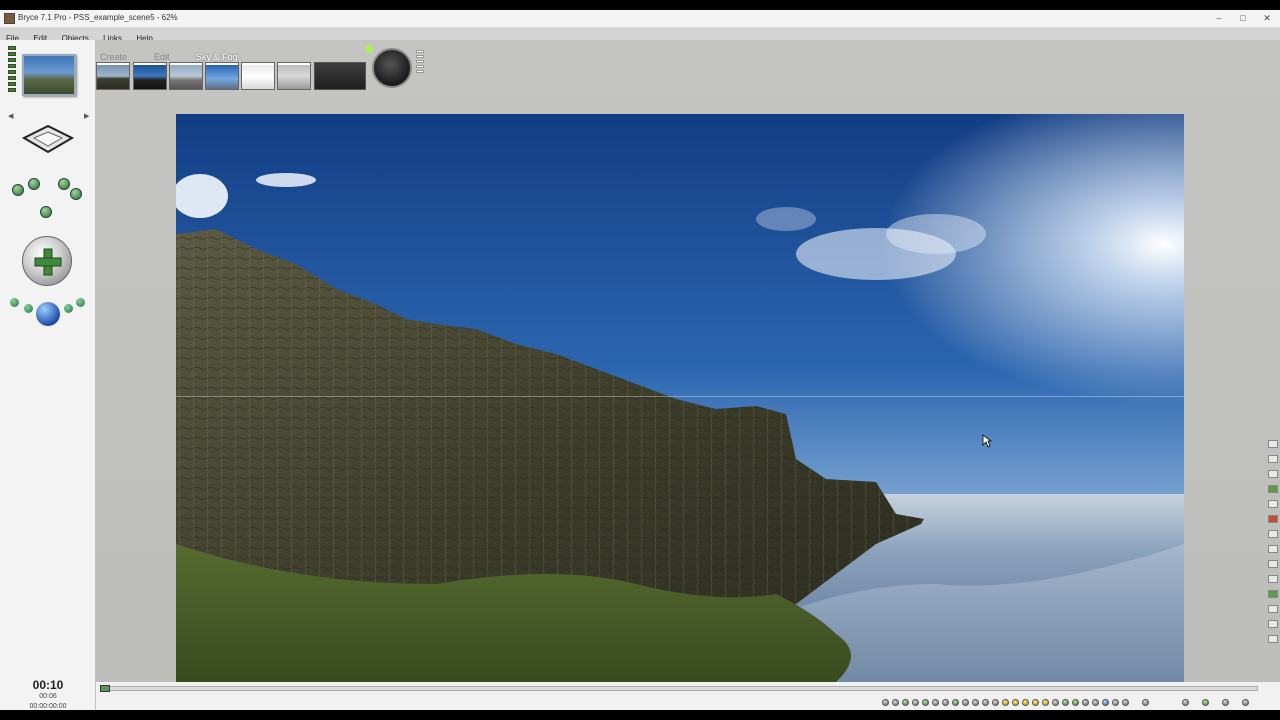 Image resolution: width=1280 pixels, height=720 pixels. I want to click on camera-cross-icon, so click(46, 212).